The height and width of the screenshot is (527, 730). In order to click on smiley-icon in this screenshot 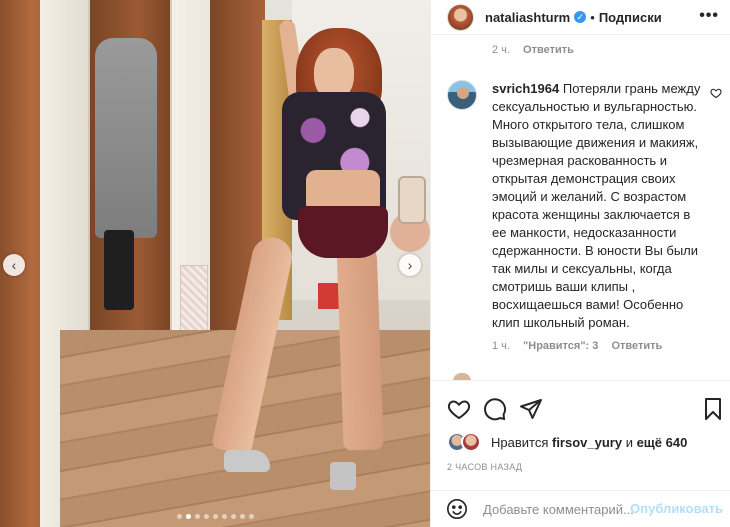, I will do `click(457, 509)`.